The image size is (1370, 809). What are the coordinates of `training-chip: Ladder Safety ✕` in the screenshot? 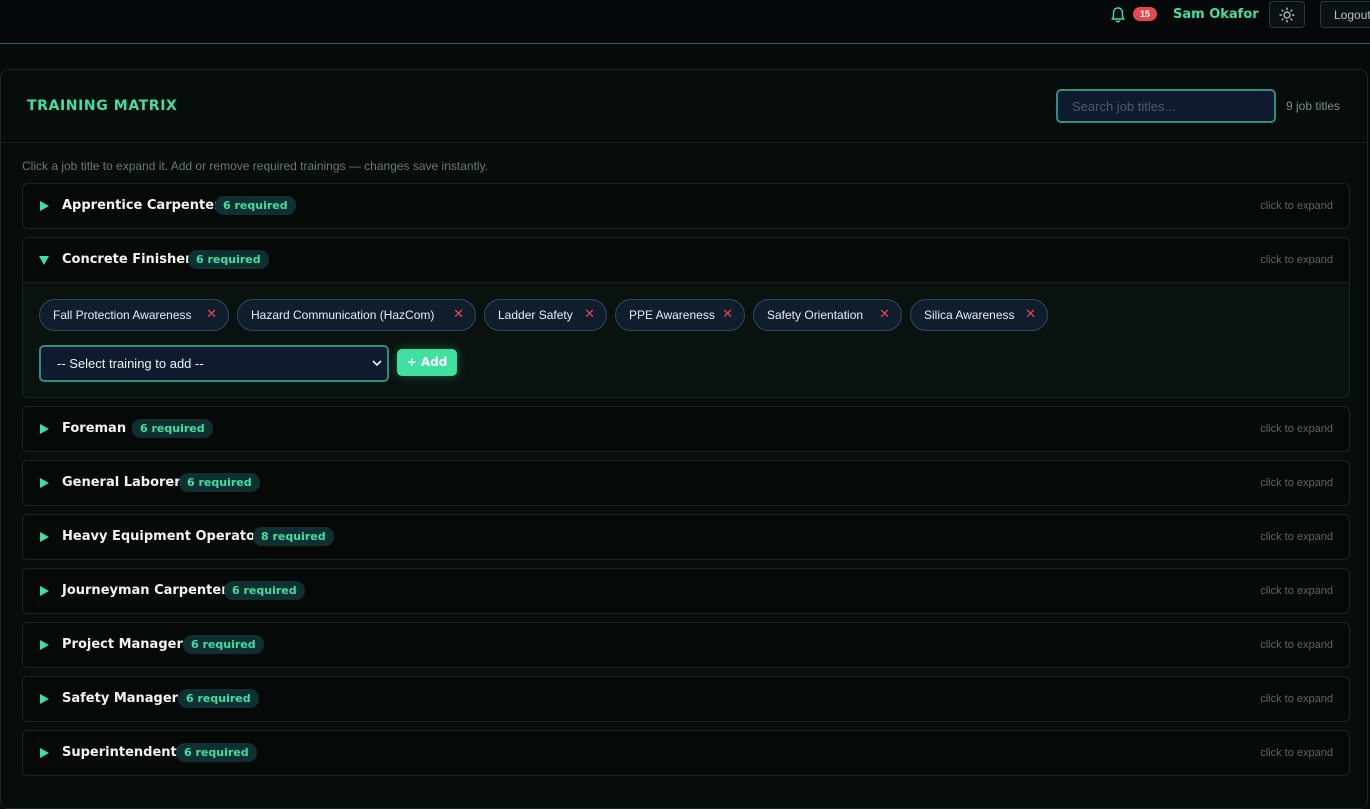 It's located at (545, 315).